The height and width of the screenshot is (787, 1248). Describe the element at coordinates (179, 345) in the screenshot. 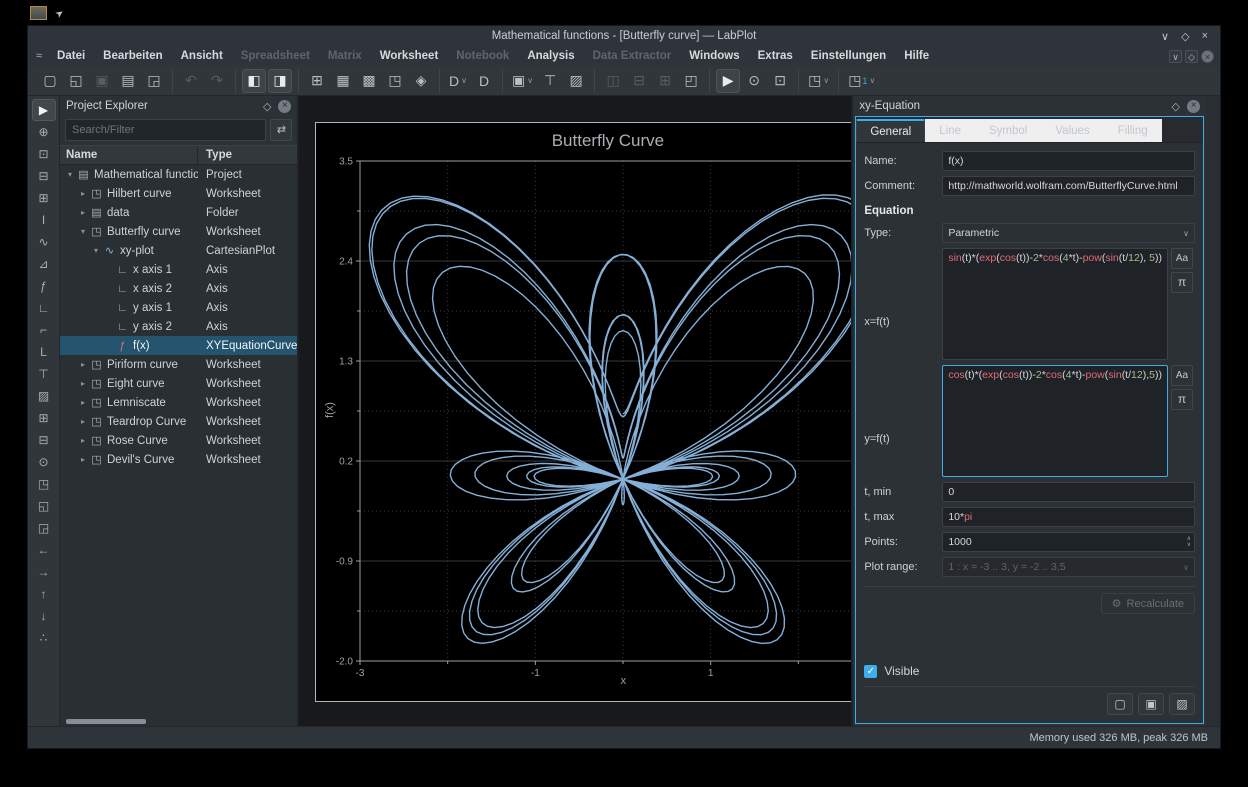

I see `tree-row-f-x-: ƒ f(x) XYEquationCurve` at that location.